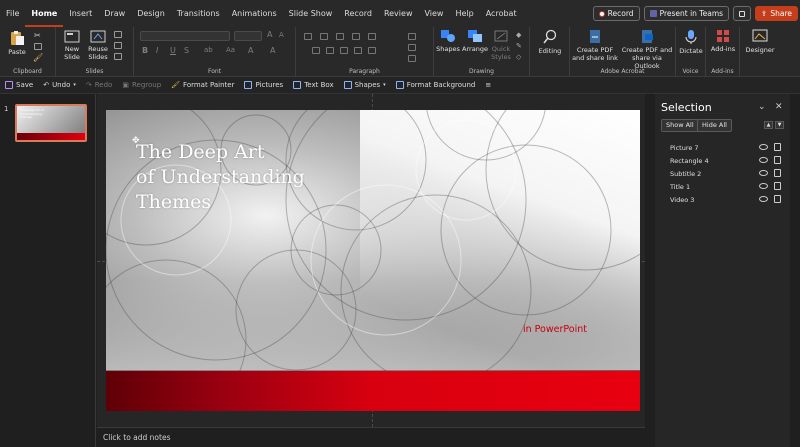 The width and height of the screenshot is (800, 447). I want to click on columns-icon, so click(372, 50).